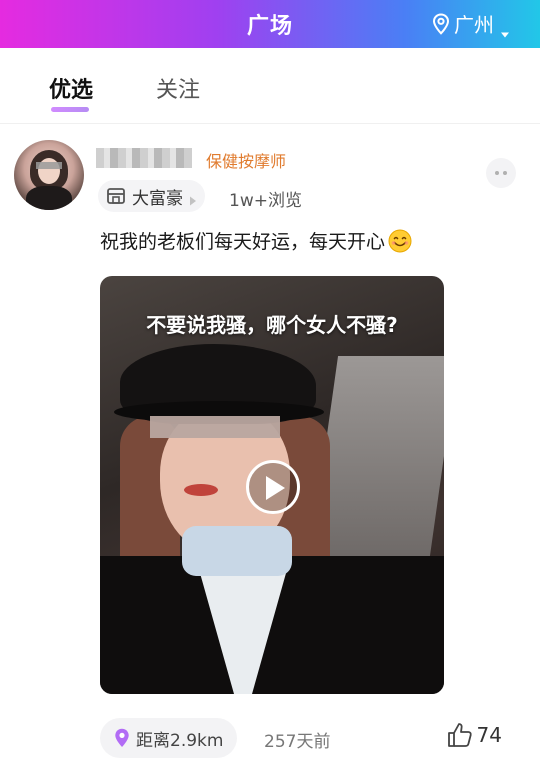 The width and height of the screenshot is (540, 766). I want to click on location-pin-icon, so click(441, 23).